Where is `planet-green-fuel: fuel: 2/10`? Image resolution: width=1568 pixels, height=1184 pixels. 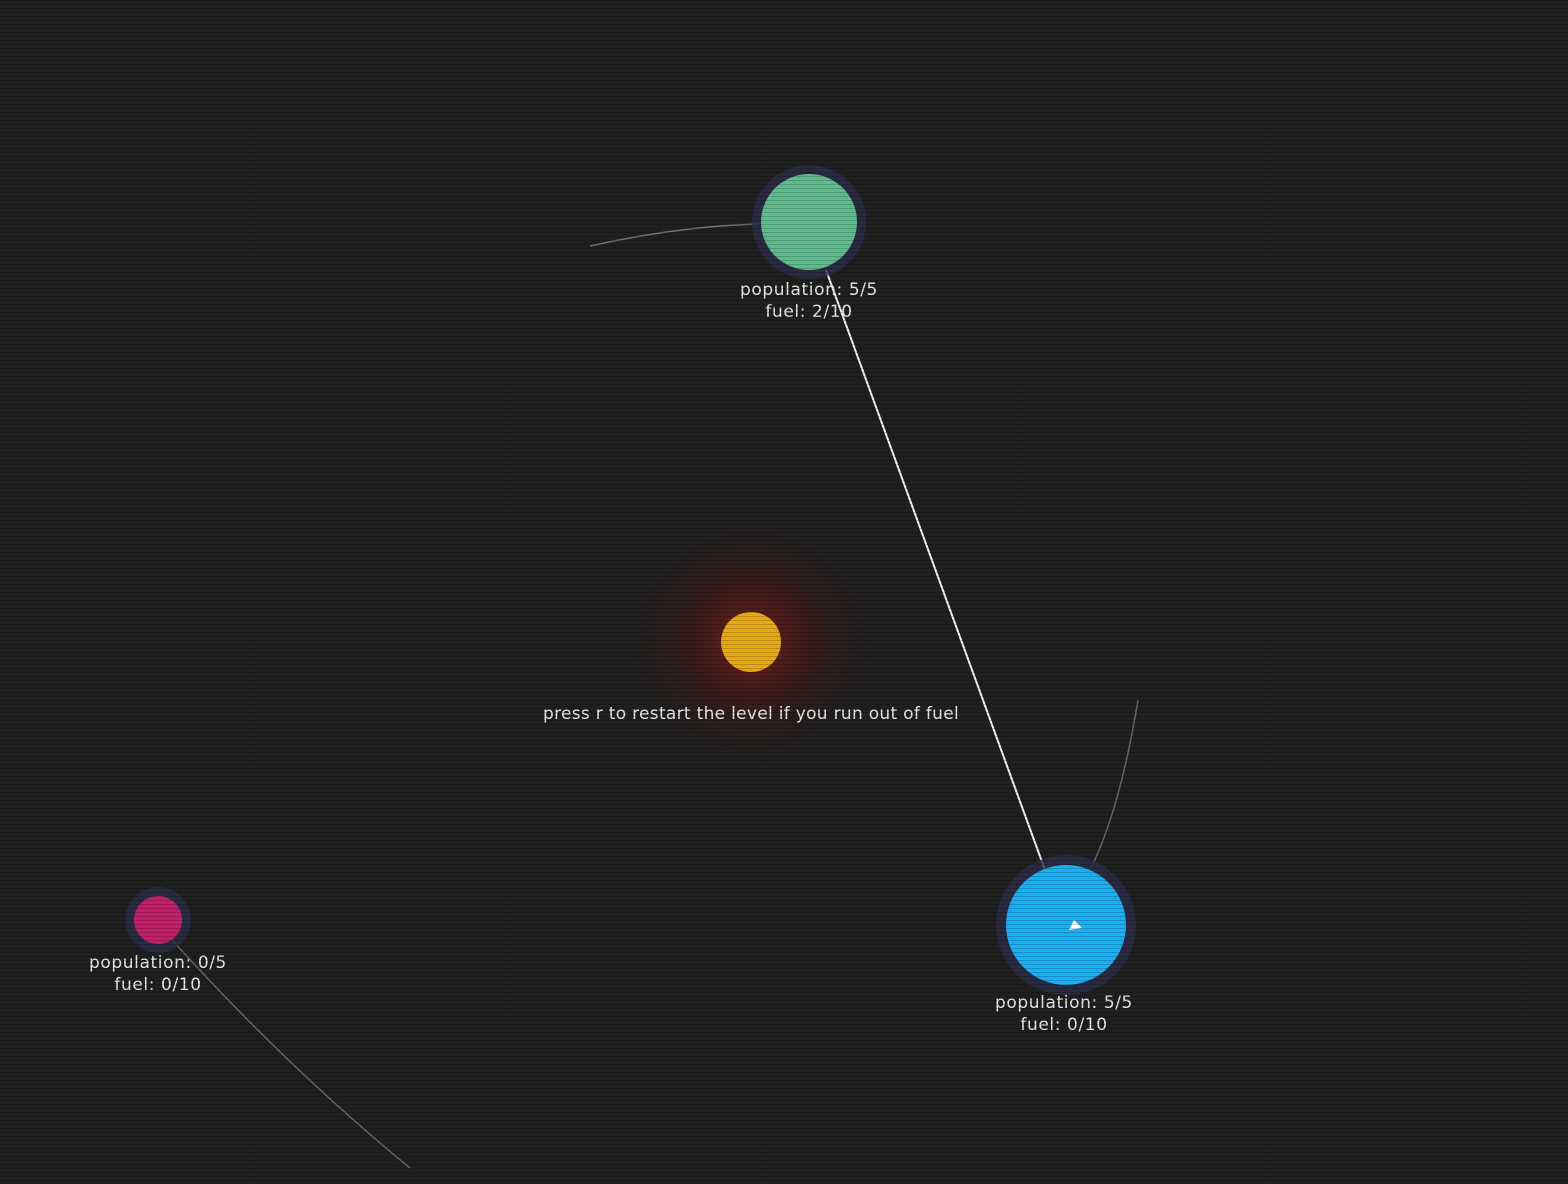 planet-green-fuel: fuel: 2/10 is located at coordinates (809, 312).